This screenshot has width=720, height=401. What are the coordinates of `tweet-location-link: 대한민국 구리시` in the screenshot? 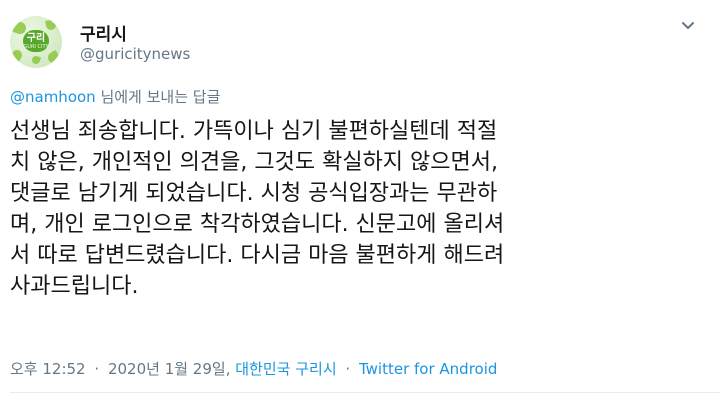 It's located at (285, 369).